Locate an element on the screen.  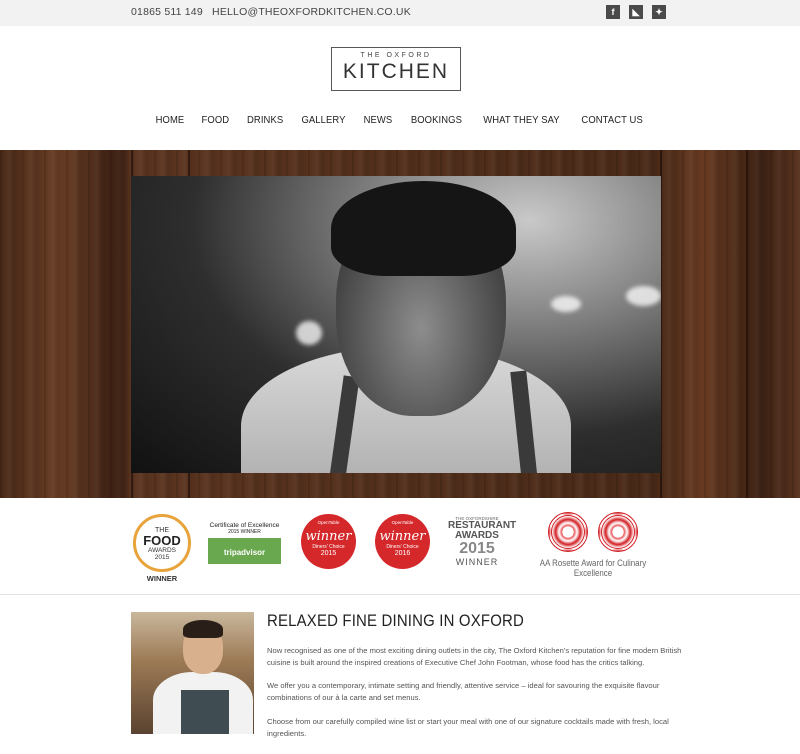
logo-small-text: THE OXFORD is located at coordinates (396, 55).